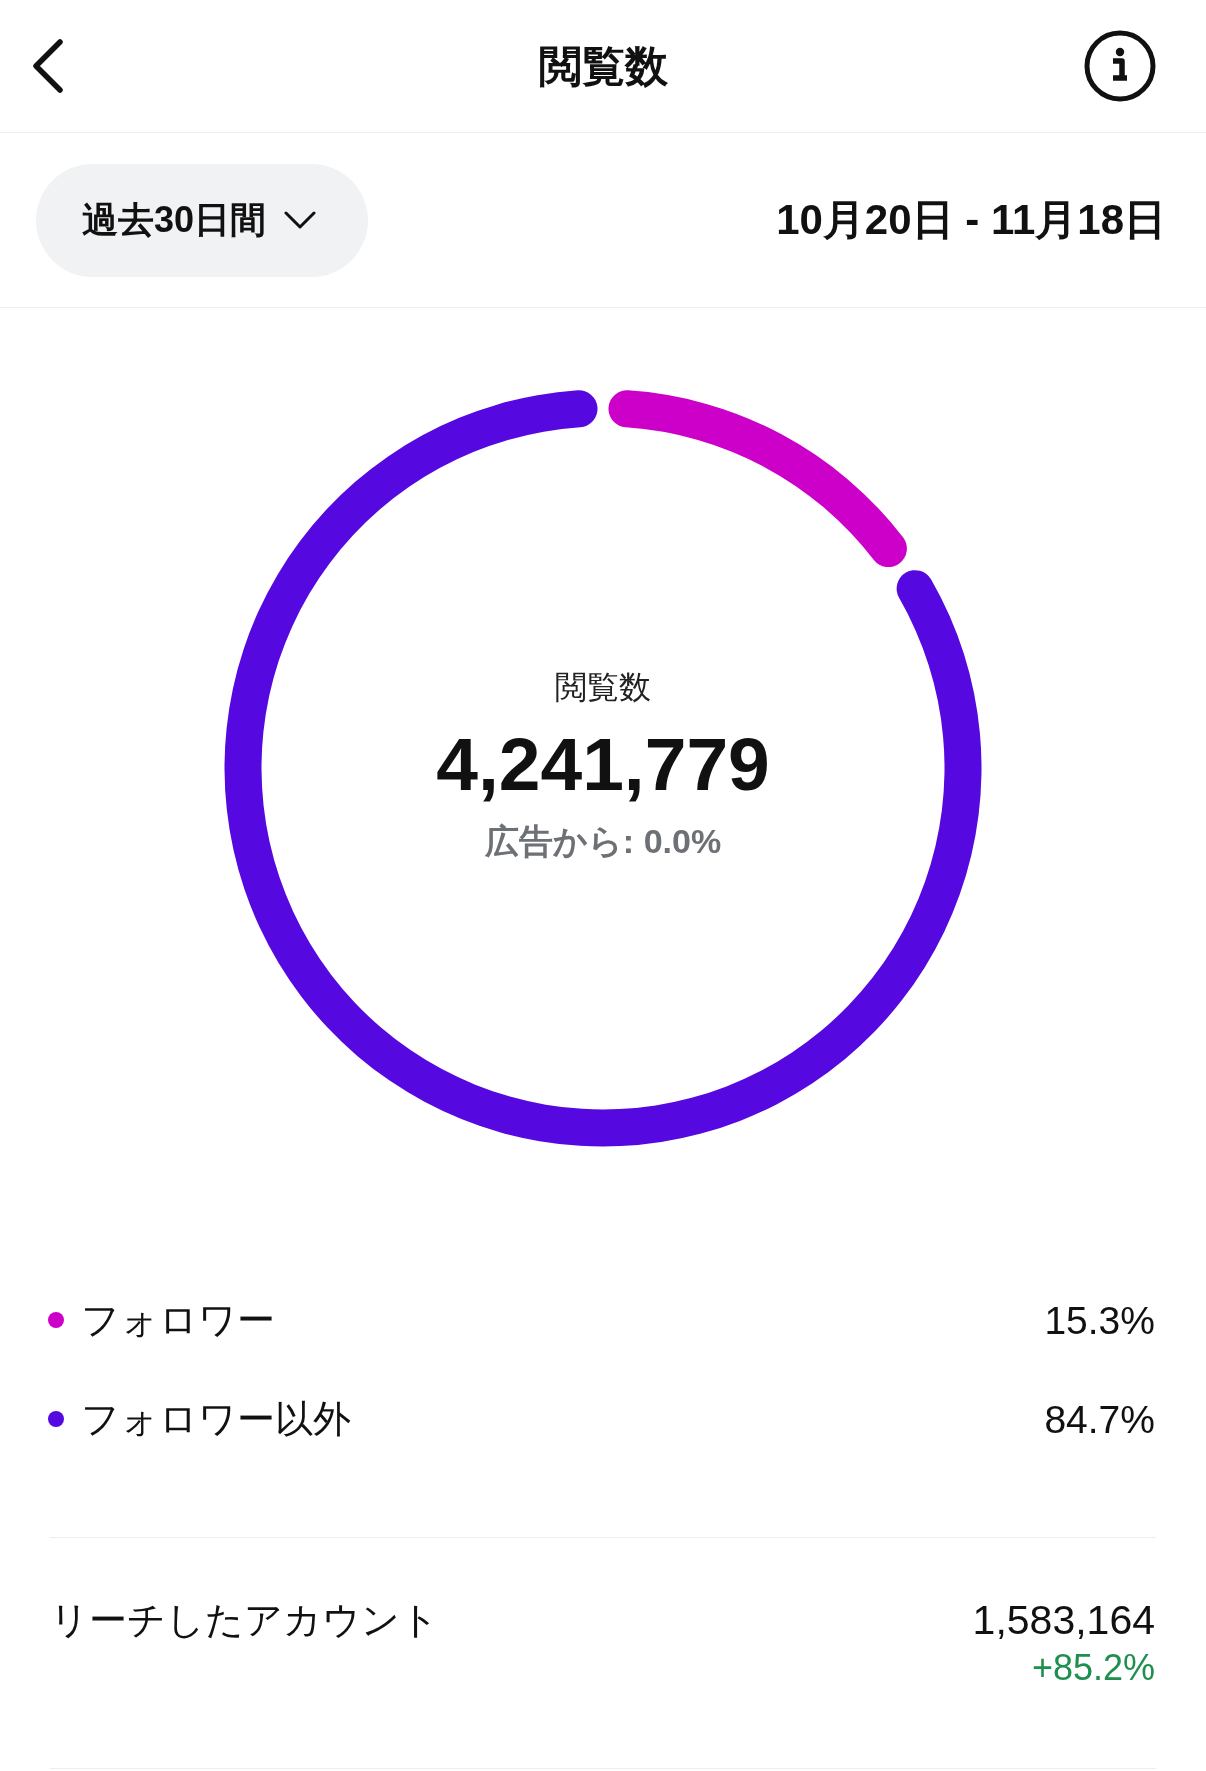 This screenshot has height=1771, width=1206. What do you see at coordinates (1099, 1419) in the screenshot?
I see `legend-value: 84.7%` at bounding box center [1099, 1419].